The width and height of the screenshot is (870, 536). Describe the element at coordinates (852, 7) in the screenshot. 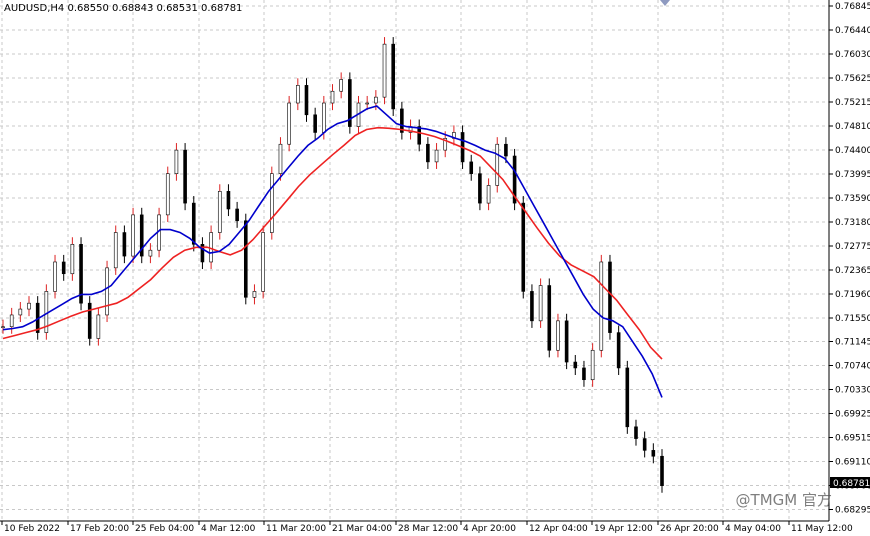

I see `y-tick-label: 0.76845` at that location.